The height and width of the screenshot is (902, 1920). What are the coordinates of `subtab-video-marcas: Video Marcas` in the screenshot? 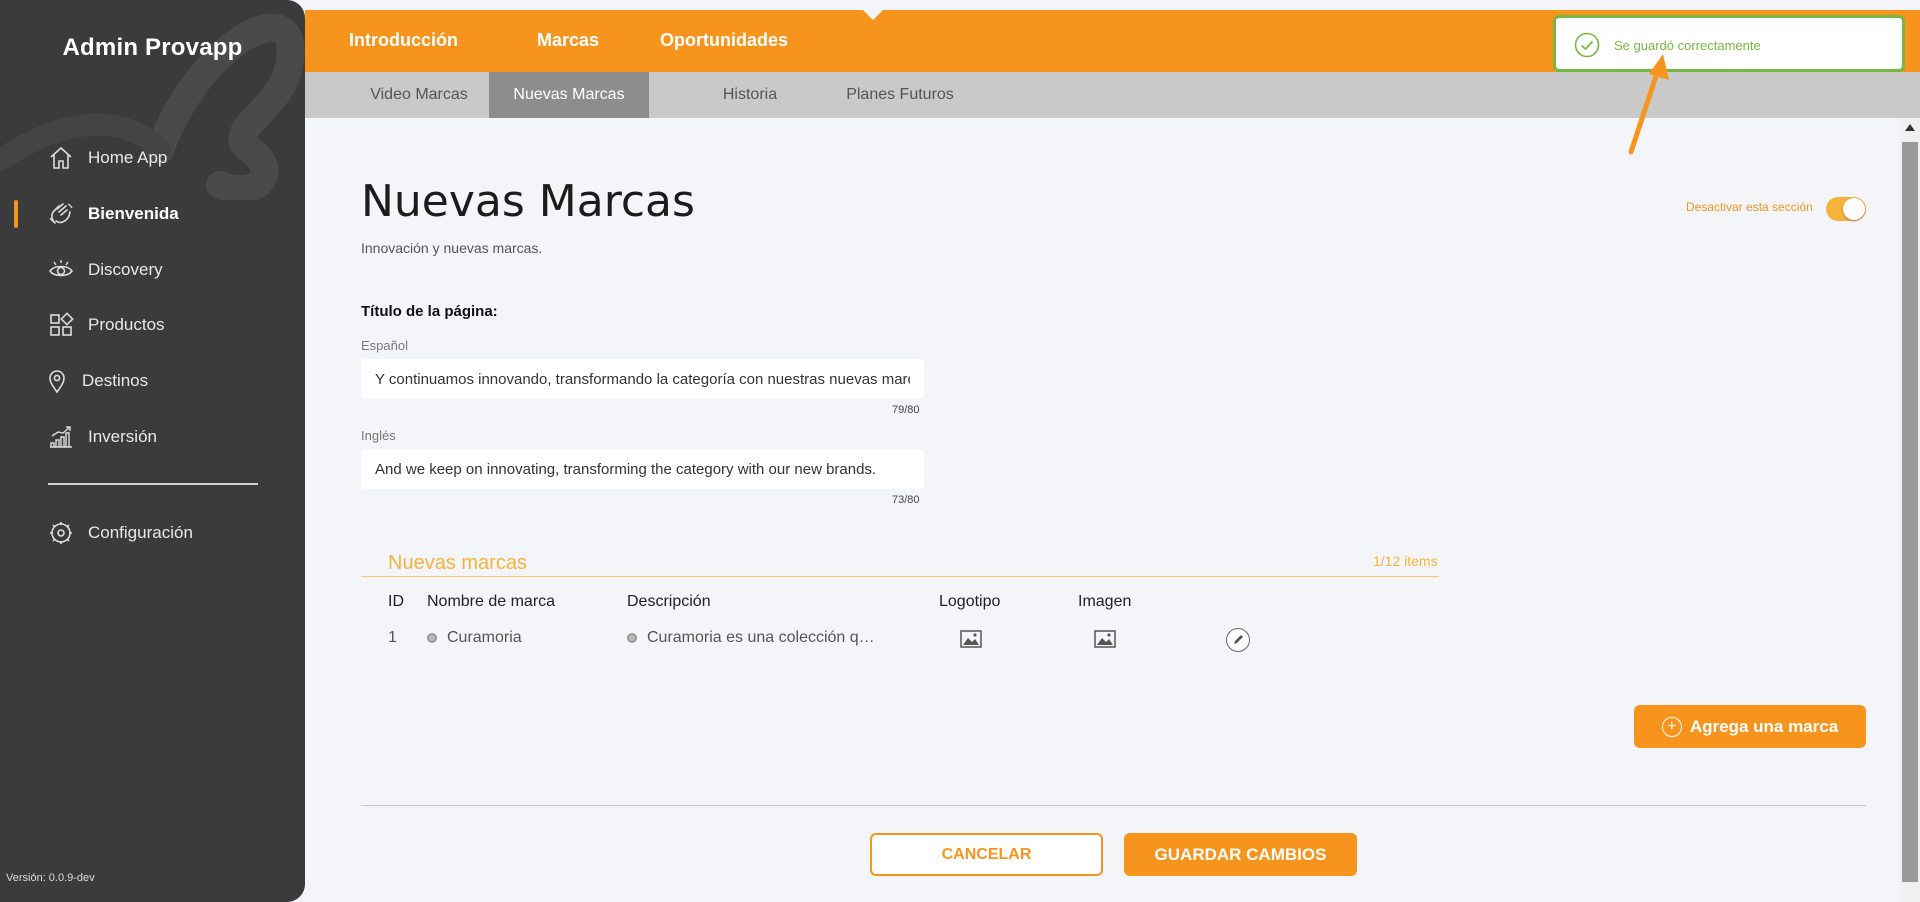 It's located at (419, 95).